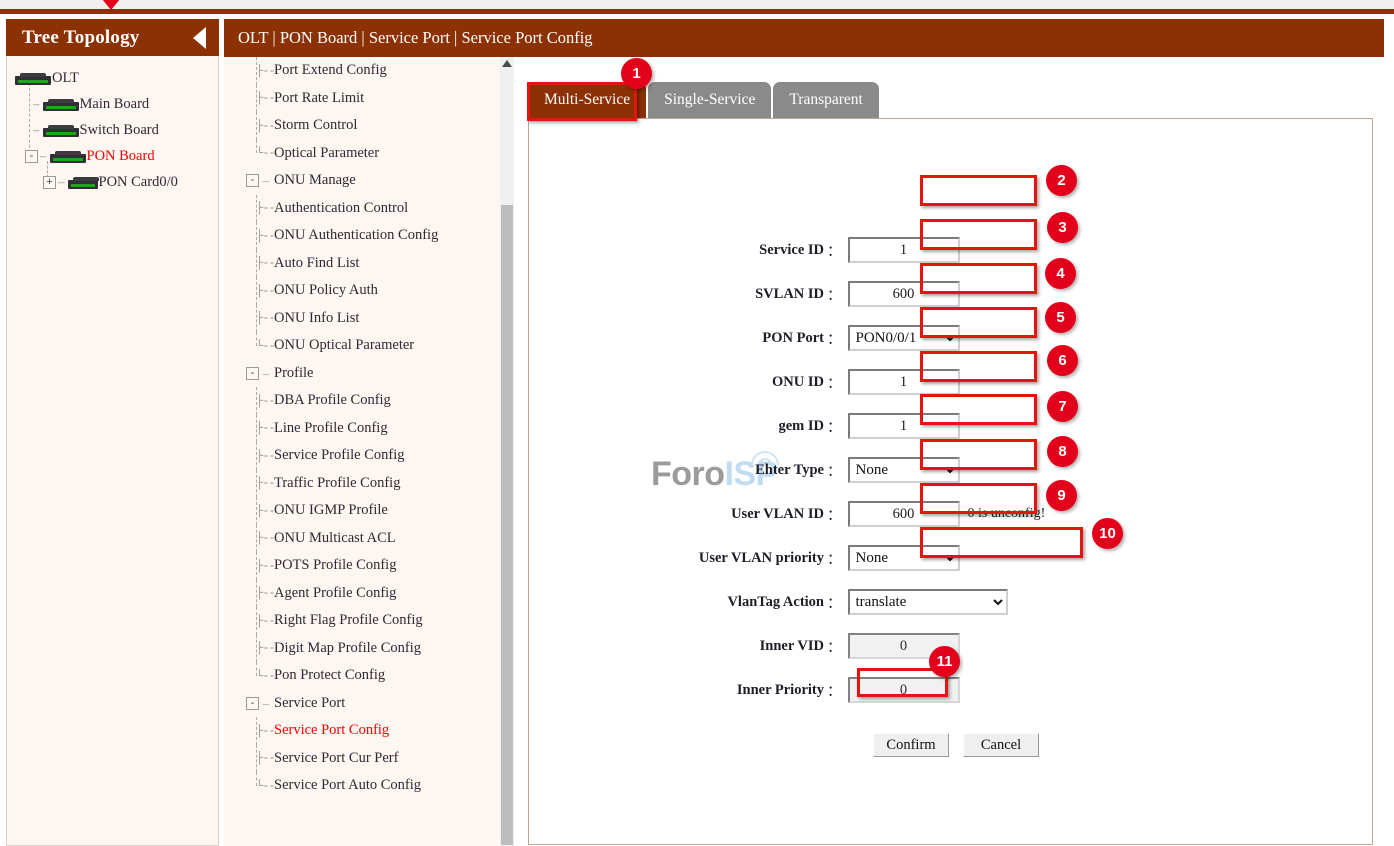 This screenshot has height=846, width=1394. What do you see at coordinates (376, 456) in the screenshot?
I see `nav-item-service-profile-config: ├-- Service Profile Config` at bounding box center [376, 456].